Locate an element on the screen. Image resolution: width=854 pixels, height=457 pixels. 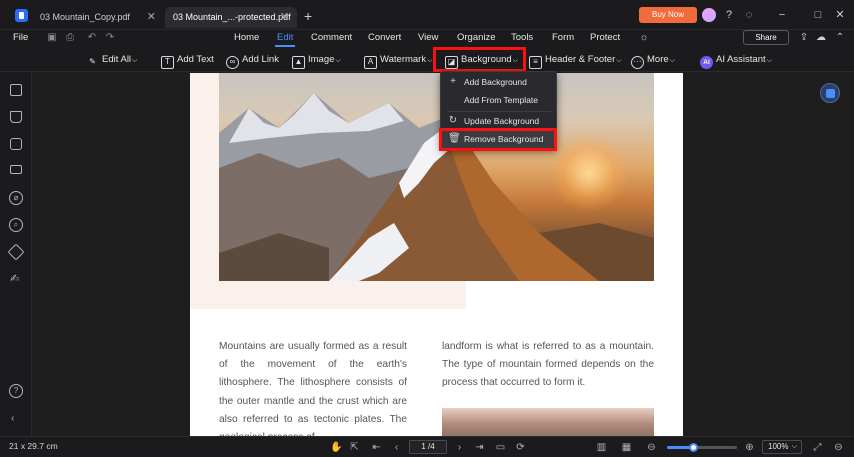
thumbnails-icon is located at coordinates (16, 169).